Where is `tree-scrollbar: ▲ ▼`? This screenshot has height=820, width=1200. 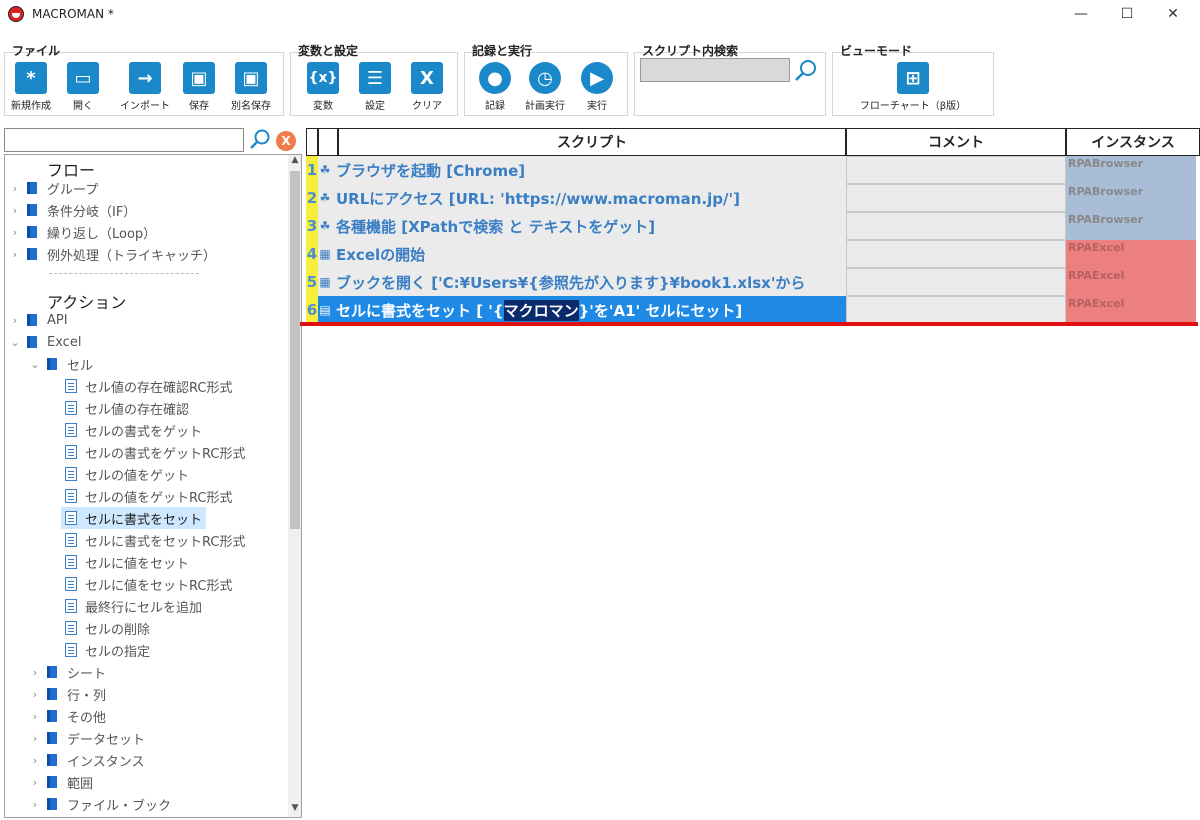 tree-scrollbar: ▲ ▼ is located at coordinates (294, 486).